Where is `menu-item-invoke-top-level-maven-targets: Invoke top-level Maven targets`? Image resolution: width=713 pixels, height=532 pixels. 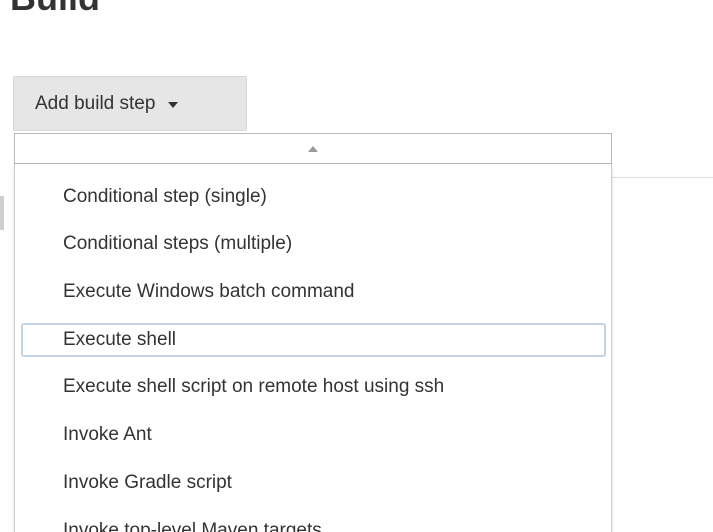
menu-item-invoke-top-level-maven-targets: Invoke top-level Maven targets is located at coordinates (313, 523).